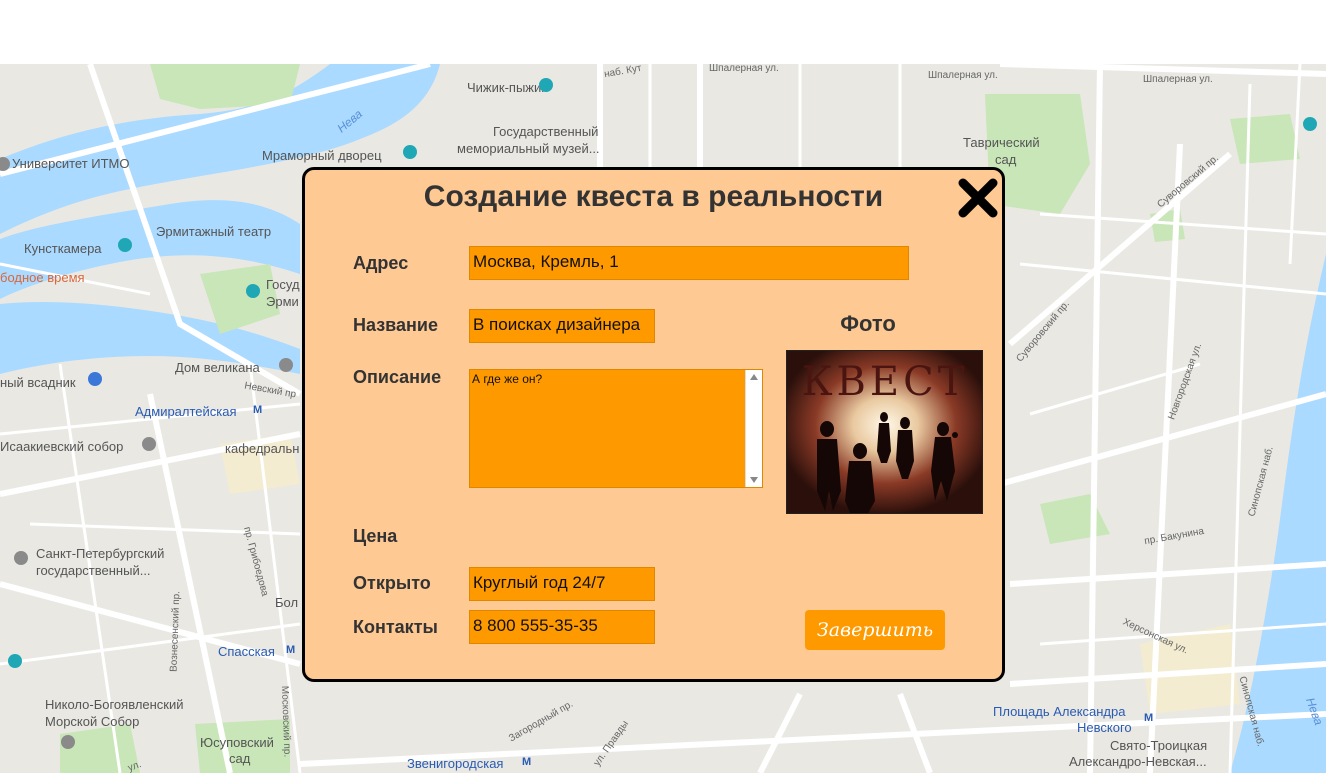 Image resolution: width=1326 pixels, height=773 pixels. Describe the element at coordinates (240, 758) in the screenshot. I see `map-label-yusupov-2: сад` at that location.